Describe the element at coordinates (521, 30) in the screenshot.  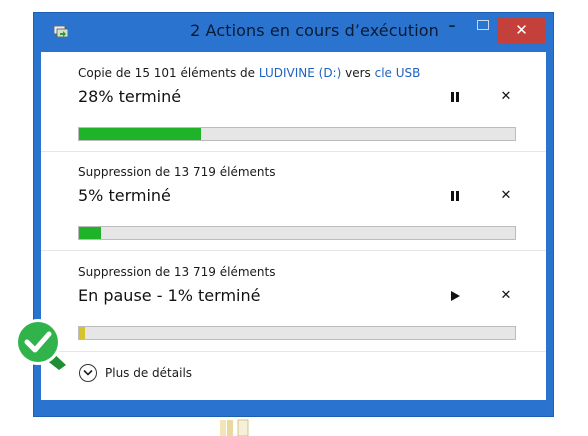
I see `close-button: ✕` at that location.